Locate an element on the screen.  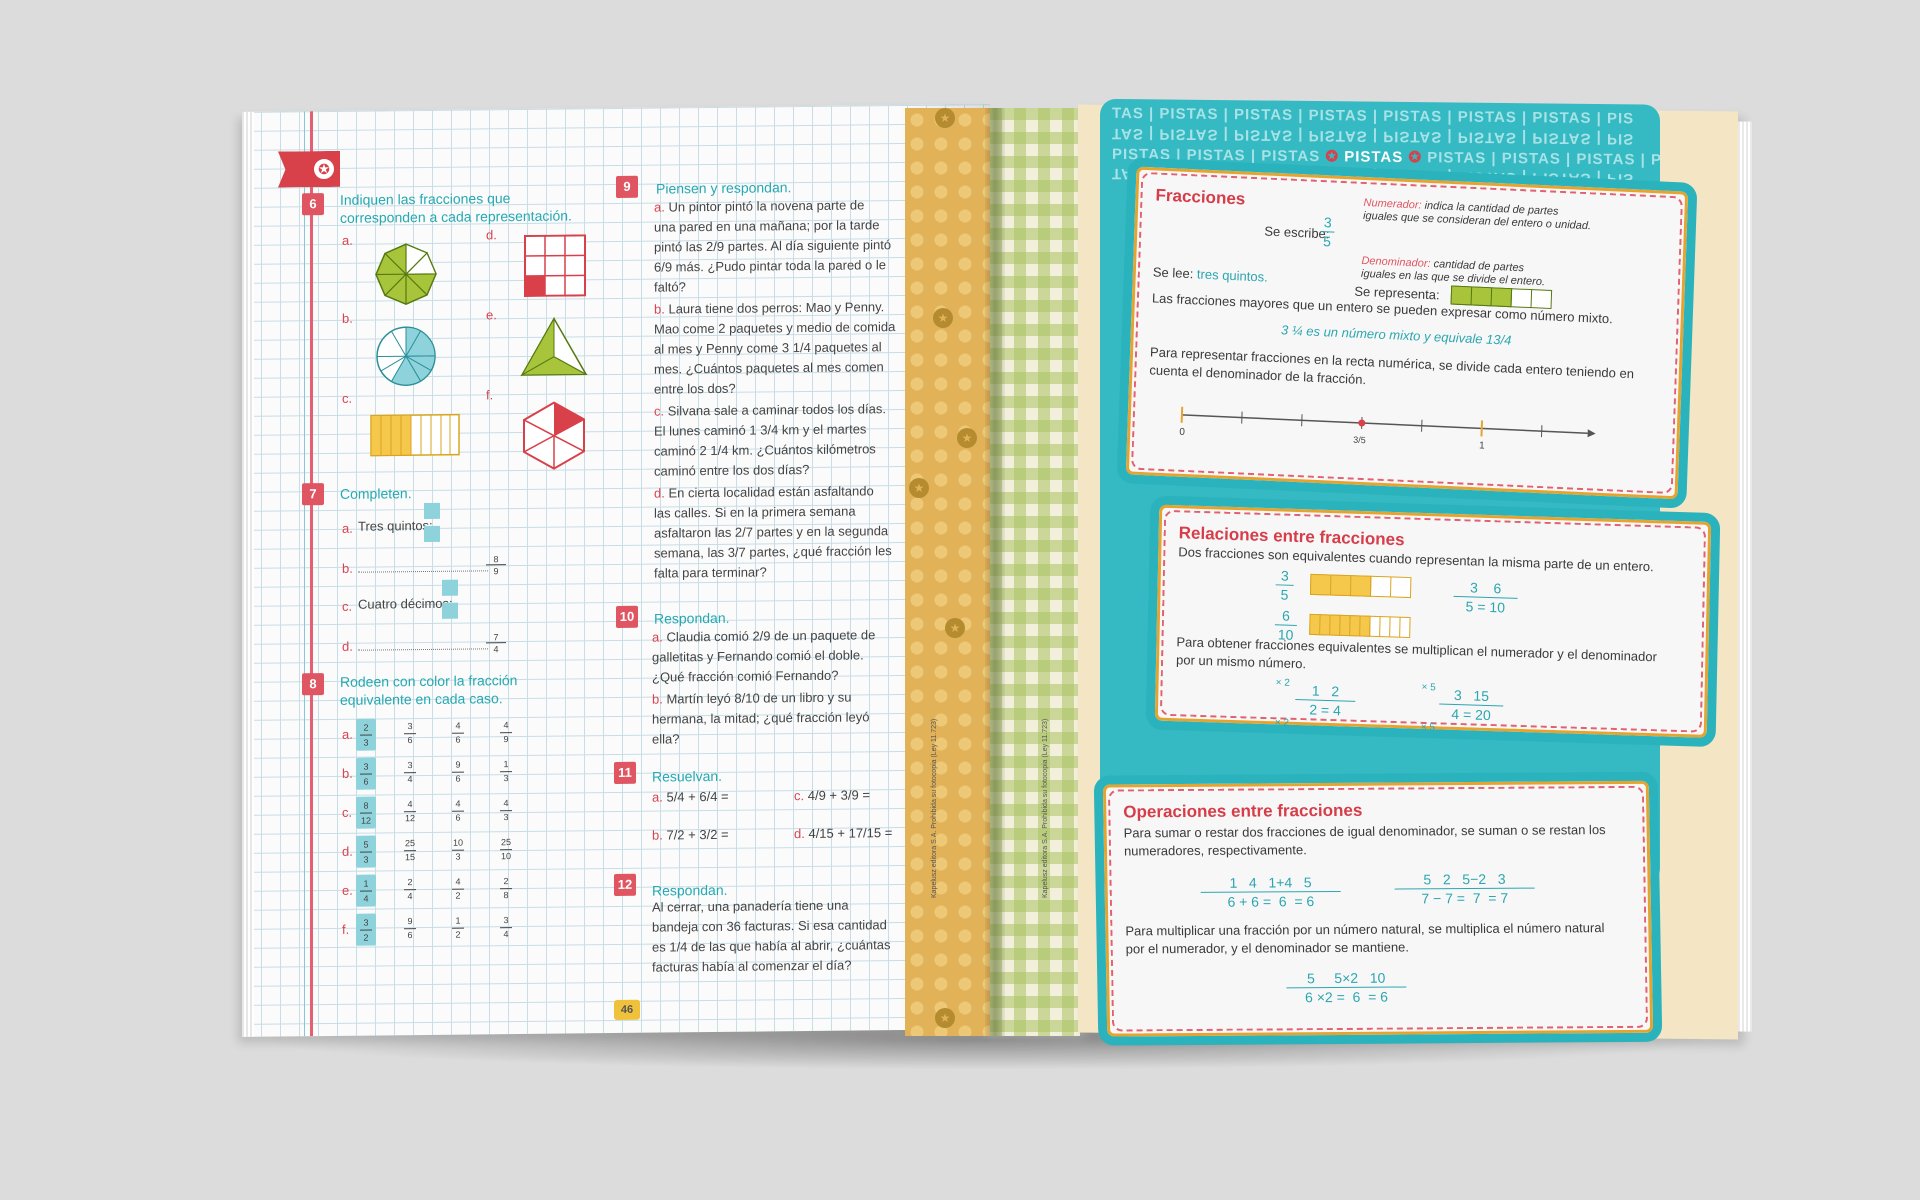
bar-fraction-figure is located at coordinates (415, 435).